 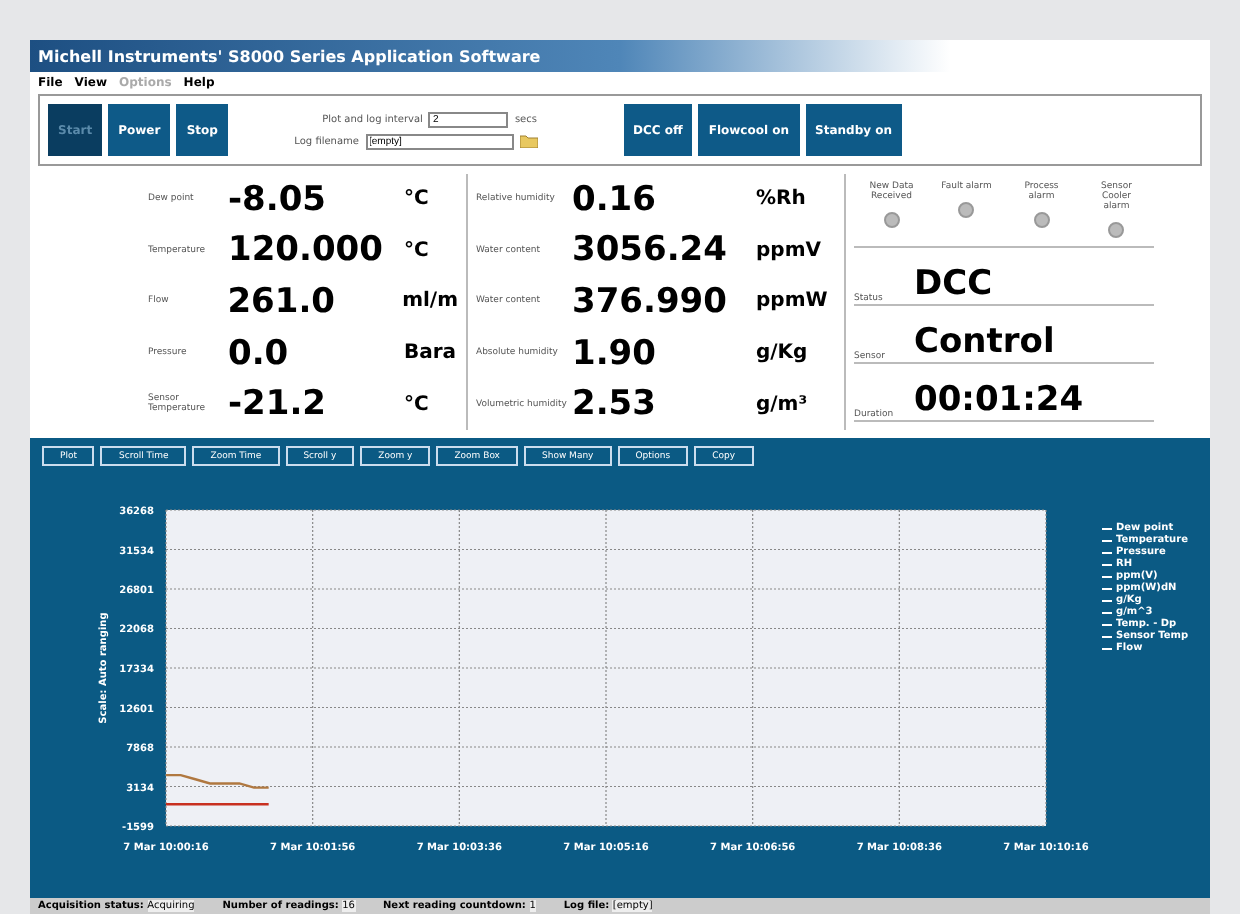 I want to click on folder-icon, so click(x=528, y=141).